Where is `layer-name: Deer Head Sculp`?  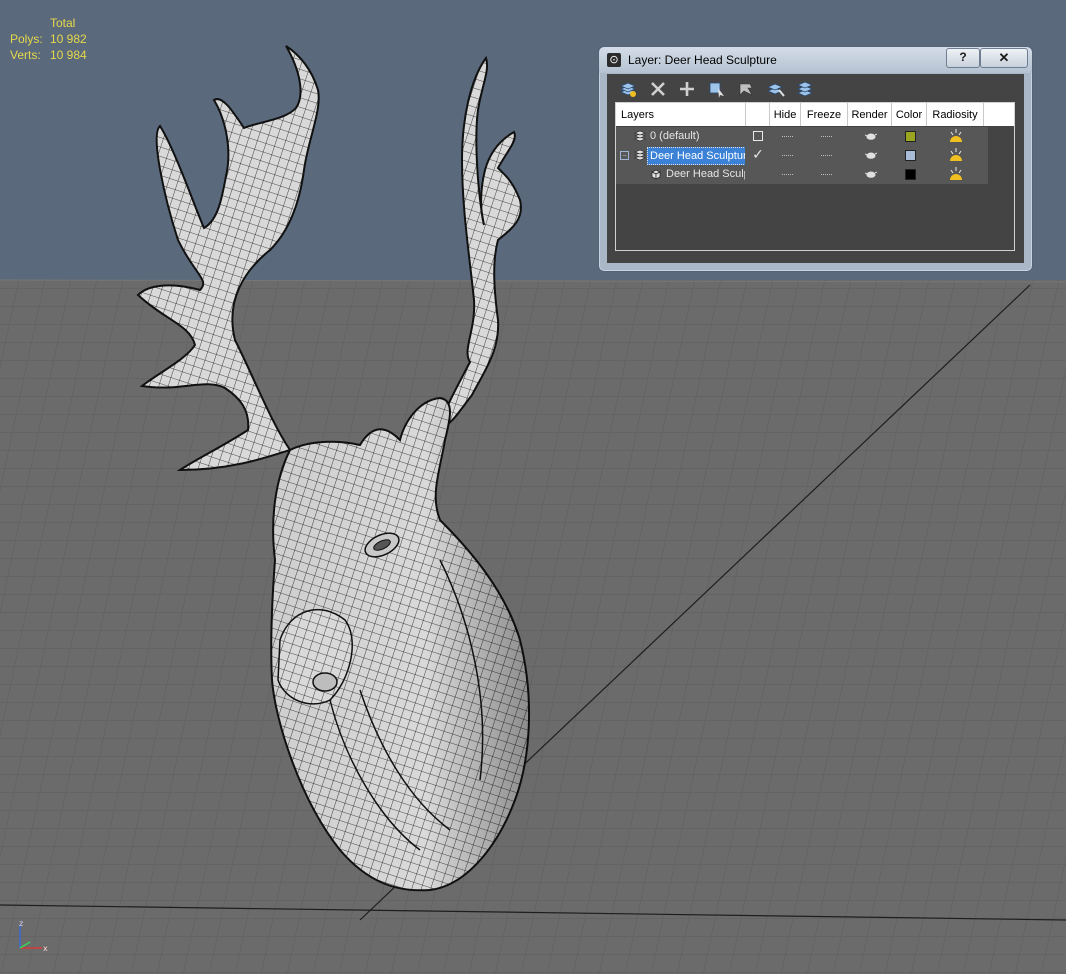
layer-name: Deer Head Sculp is located at coordinates (705, 174).